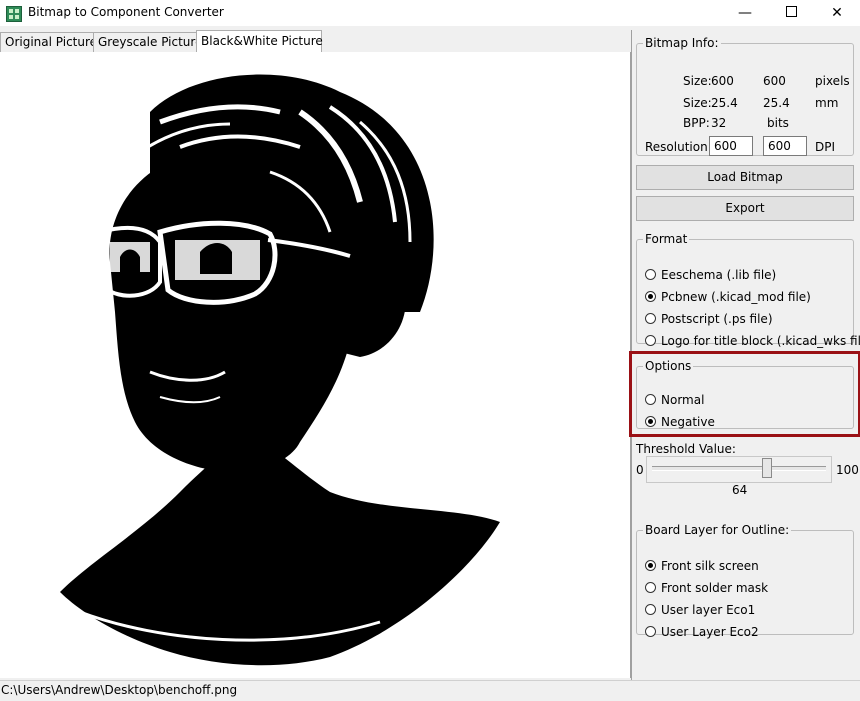 This screenshot has height=701, width=860. What do you see at coordinates (736, 297) in the screenshot?
I see `format-option-label: Pcbnew (.kicad_mod file)` at bounding box center [736, 297].